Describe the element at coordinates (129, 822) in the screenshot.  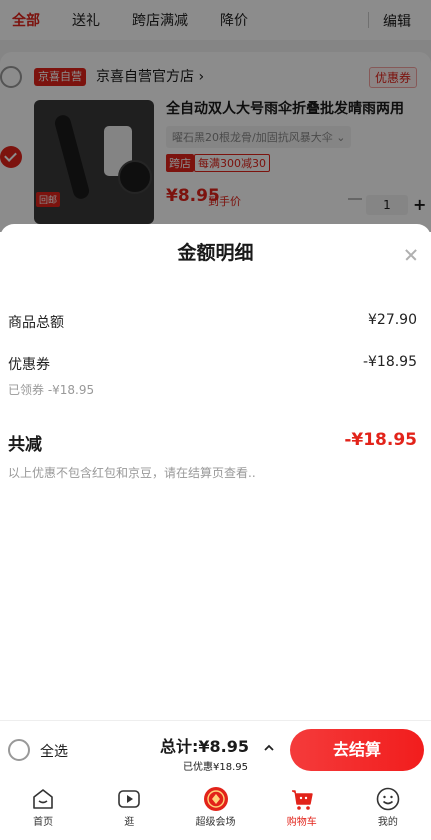
I see `nav-label-browse: 逛` at that location.